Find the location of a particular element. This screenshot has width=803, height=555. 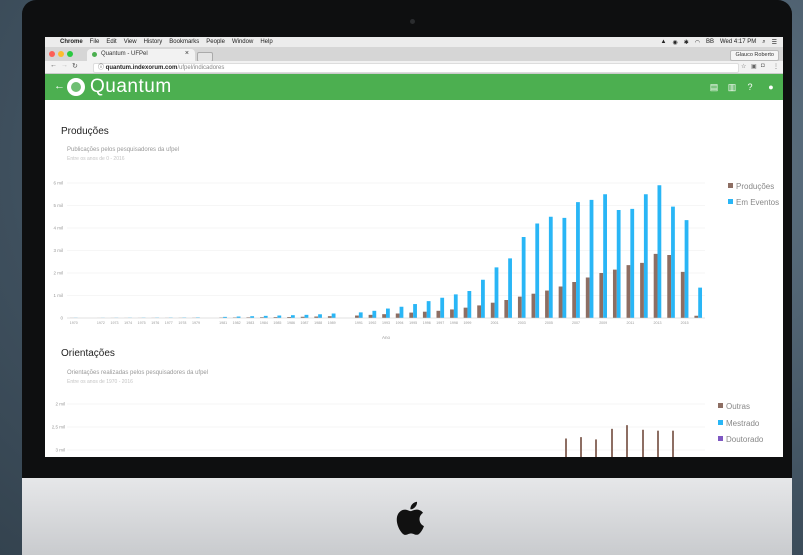

app-title: Quantum is located at coordinates (131, 86).